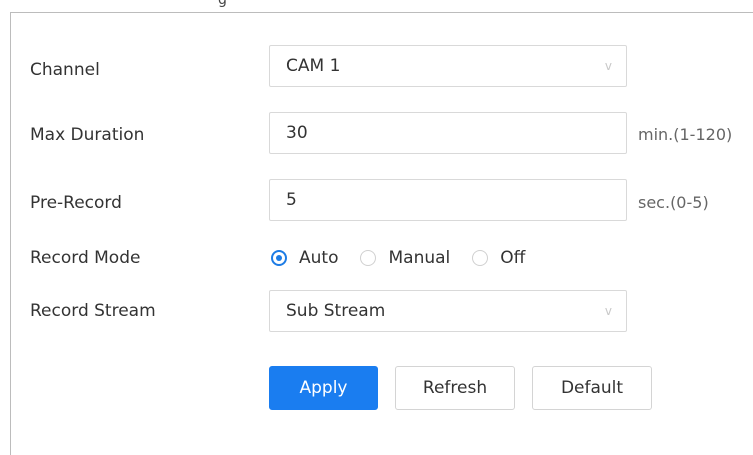 The image size is (753, 455). Describe the element at coordinates (685, 134) in the screenshot. I see `max-duration-unit: min.(1-120)` at that location.